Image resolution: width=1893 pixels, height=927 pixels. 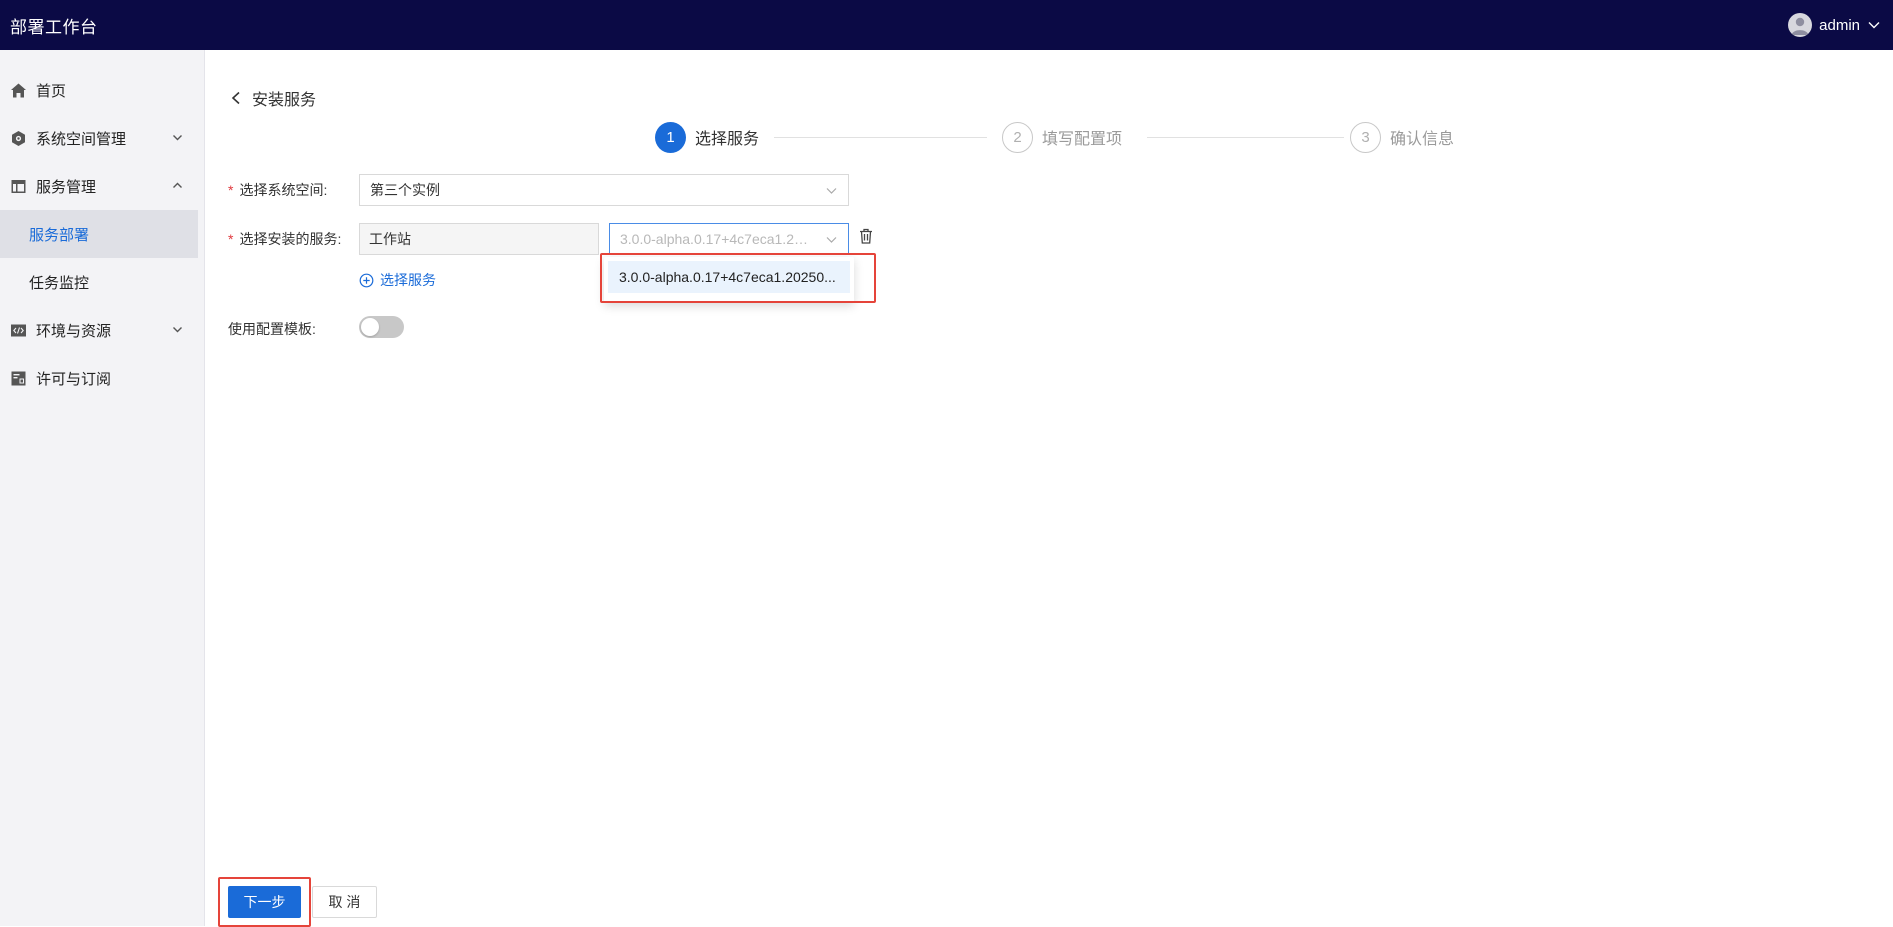 I want to click on license-icon, so click(x=18, y=378).